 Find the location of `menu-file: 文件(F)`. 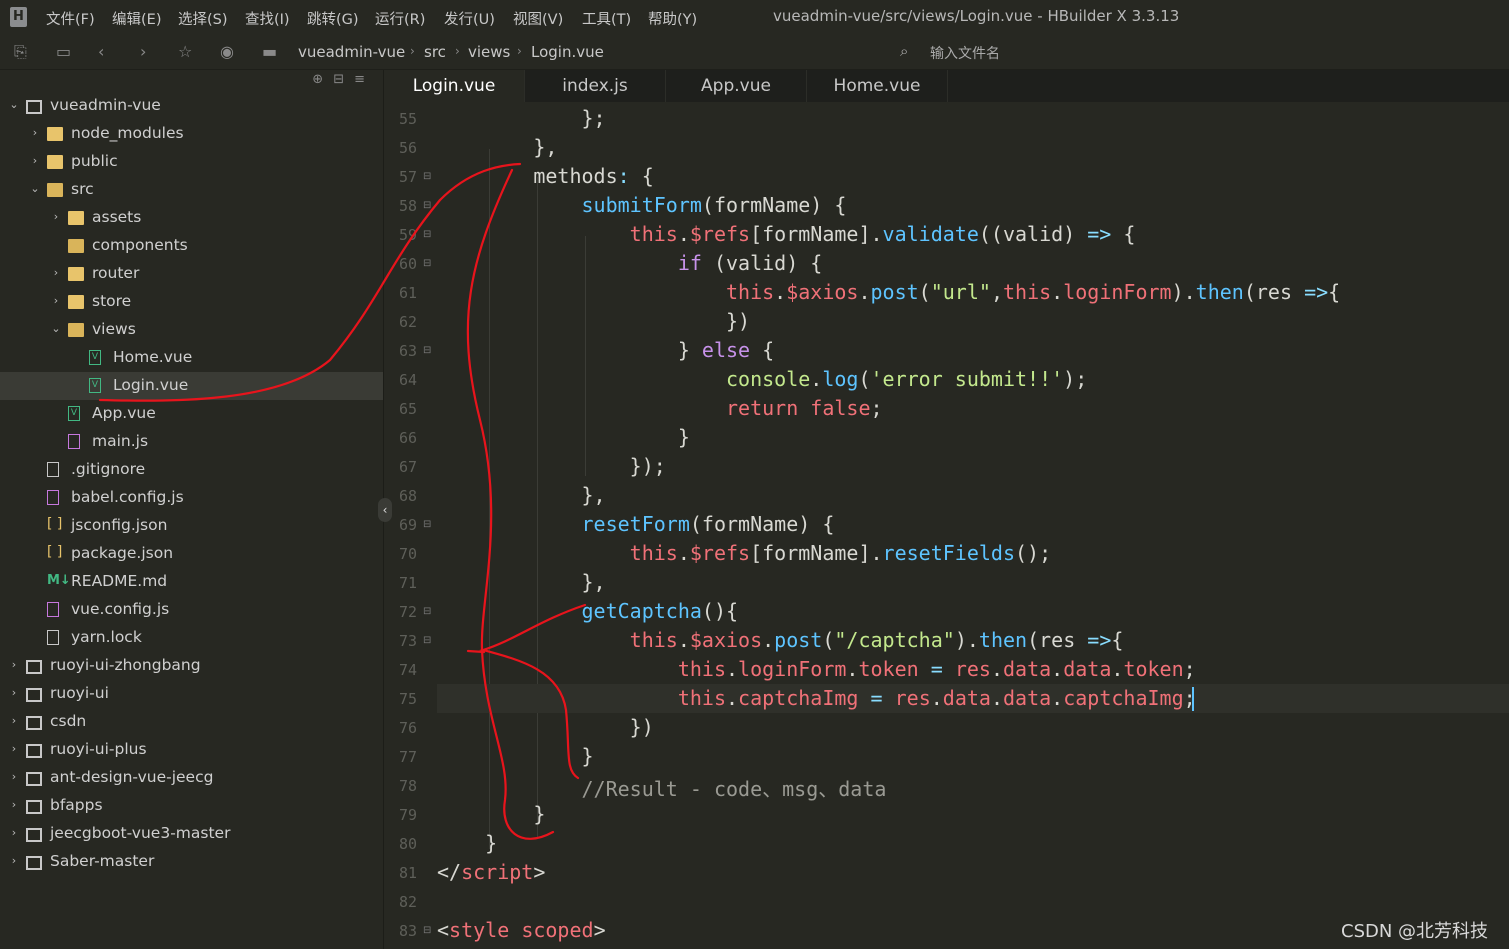

menu-file: 文件(F) is located at coordinates (70, 18).